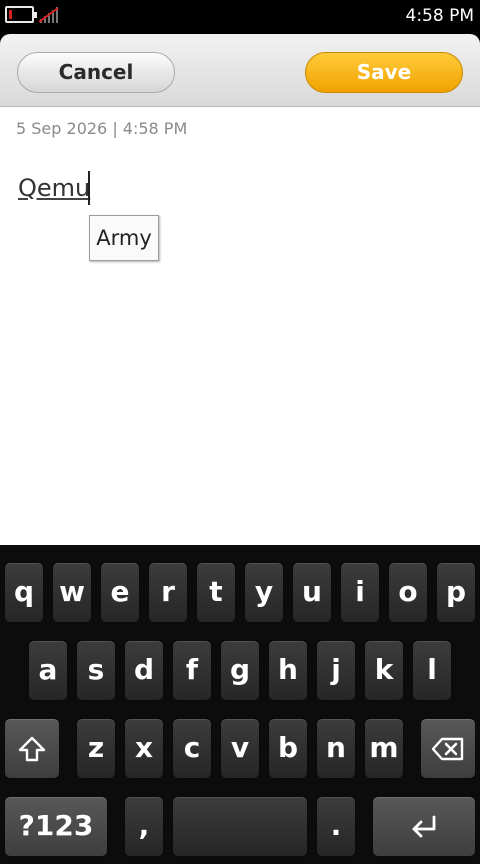  I want to click on key-d: d, so click(144, 670).